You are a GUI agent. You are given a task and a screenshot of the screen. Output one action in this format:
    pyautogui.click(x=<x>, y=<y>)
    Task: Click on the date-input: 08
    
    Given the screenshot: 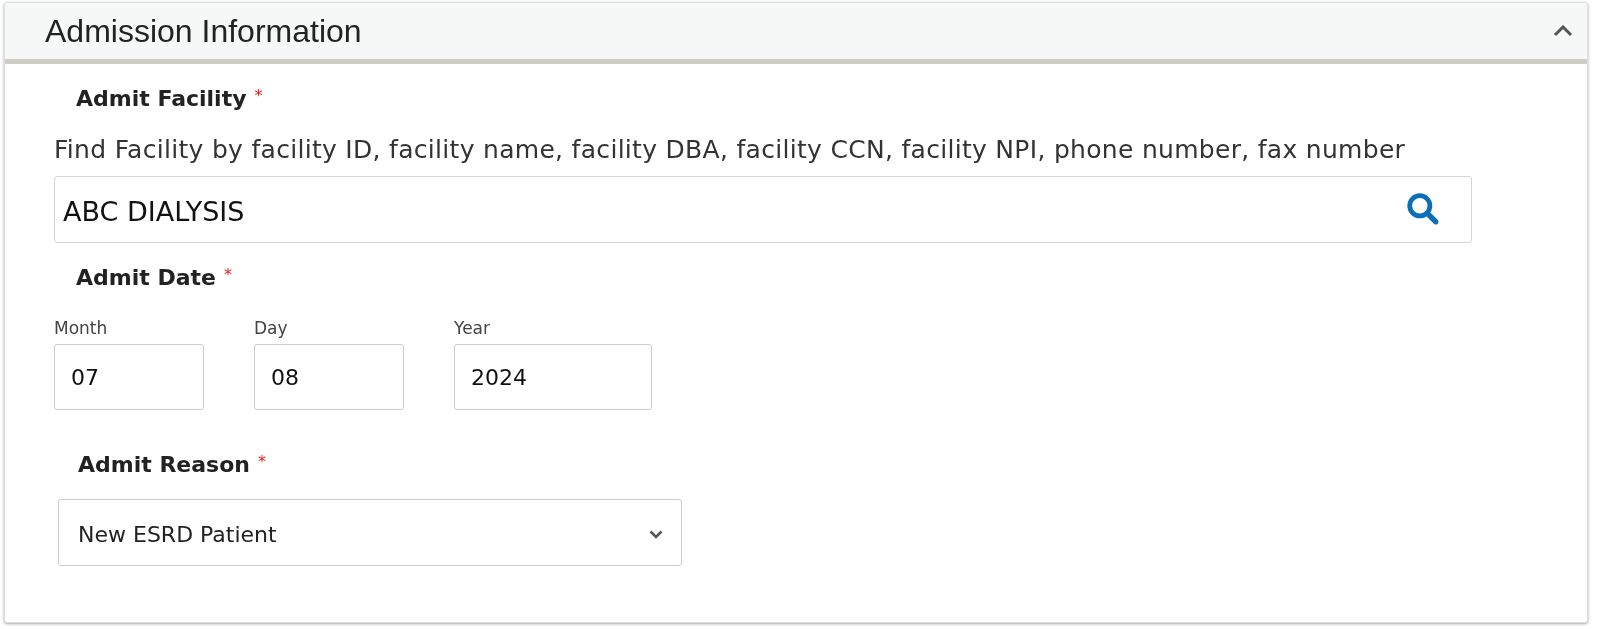 What is the action you would take?
    pyautogui.click(x=329, y=377)
    